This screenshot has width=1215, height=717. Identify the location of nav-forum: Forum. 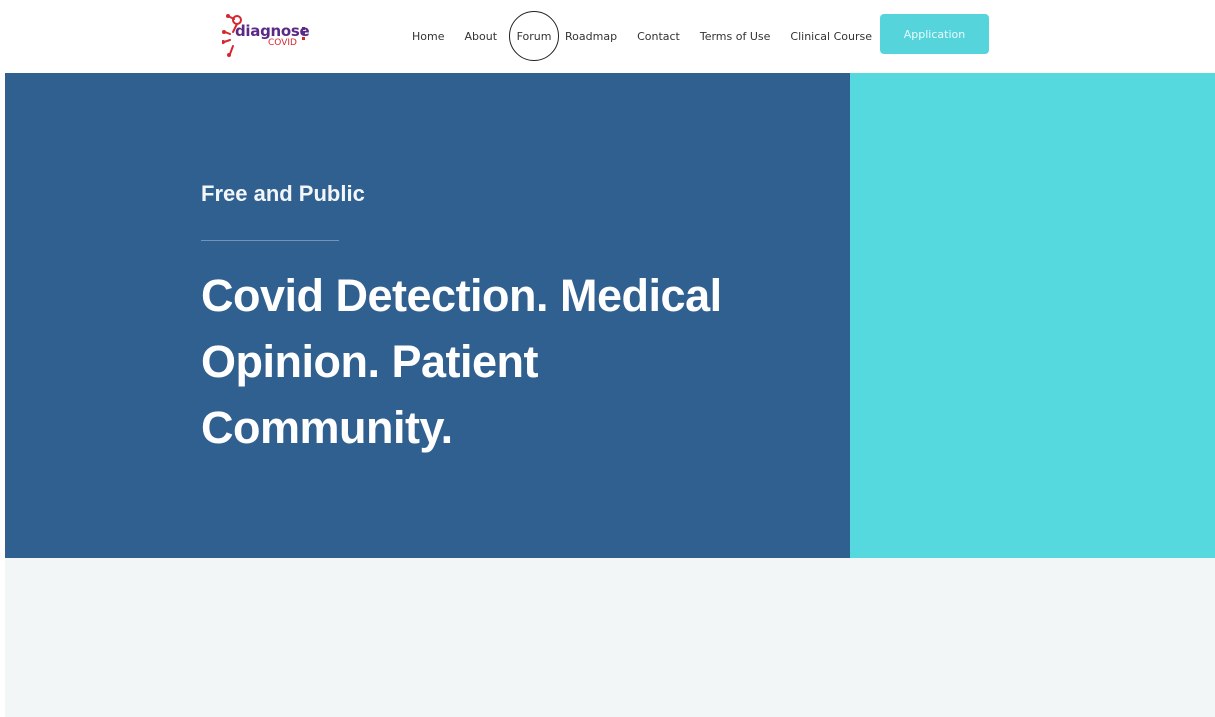
(534, 36).